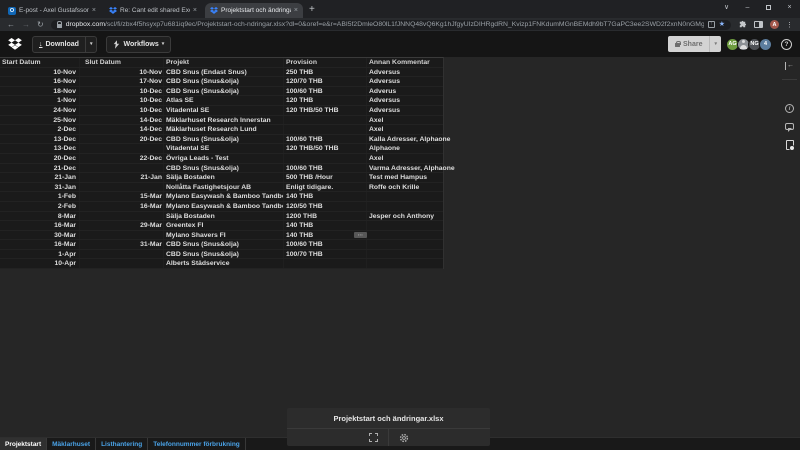  Describe the element at coordinates (122, 62) in the screenshot. I see `column-header-slut-datum: Slut Datum` at that location.